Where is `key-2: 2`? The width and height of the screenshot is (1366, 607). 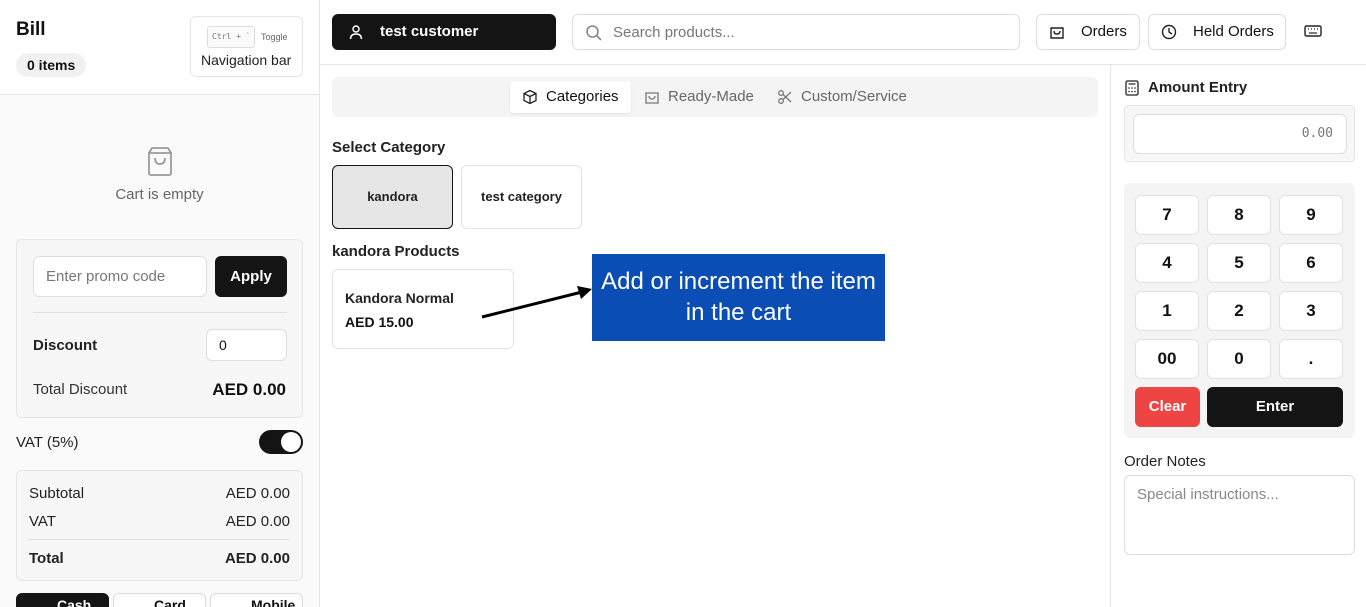
key-2: 2 is located at coordinates (1239, 311).